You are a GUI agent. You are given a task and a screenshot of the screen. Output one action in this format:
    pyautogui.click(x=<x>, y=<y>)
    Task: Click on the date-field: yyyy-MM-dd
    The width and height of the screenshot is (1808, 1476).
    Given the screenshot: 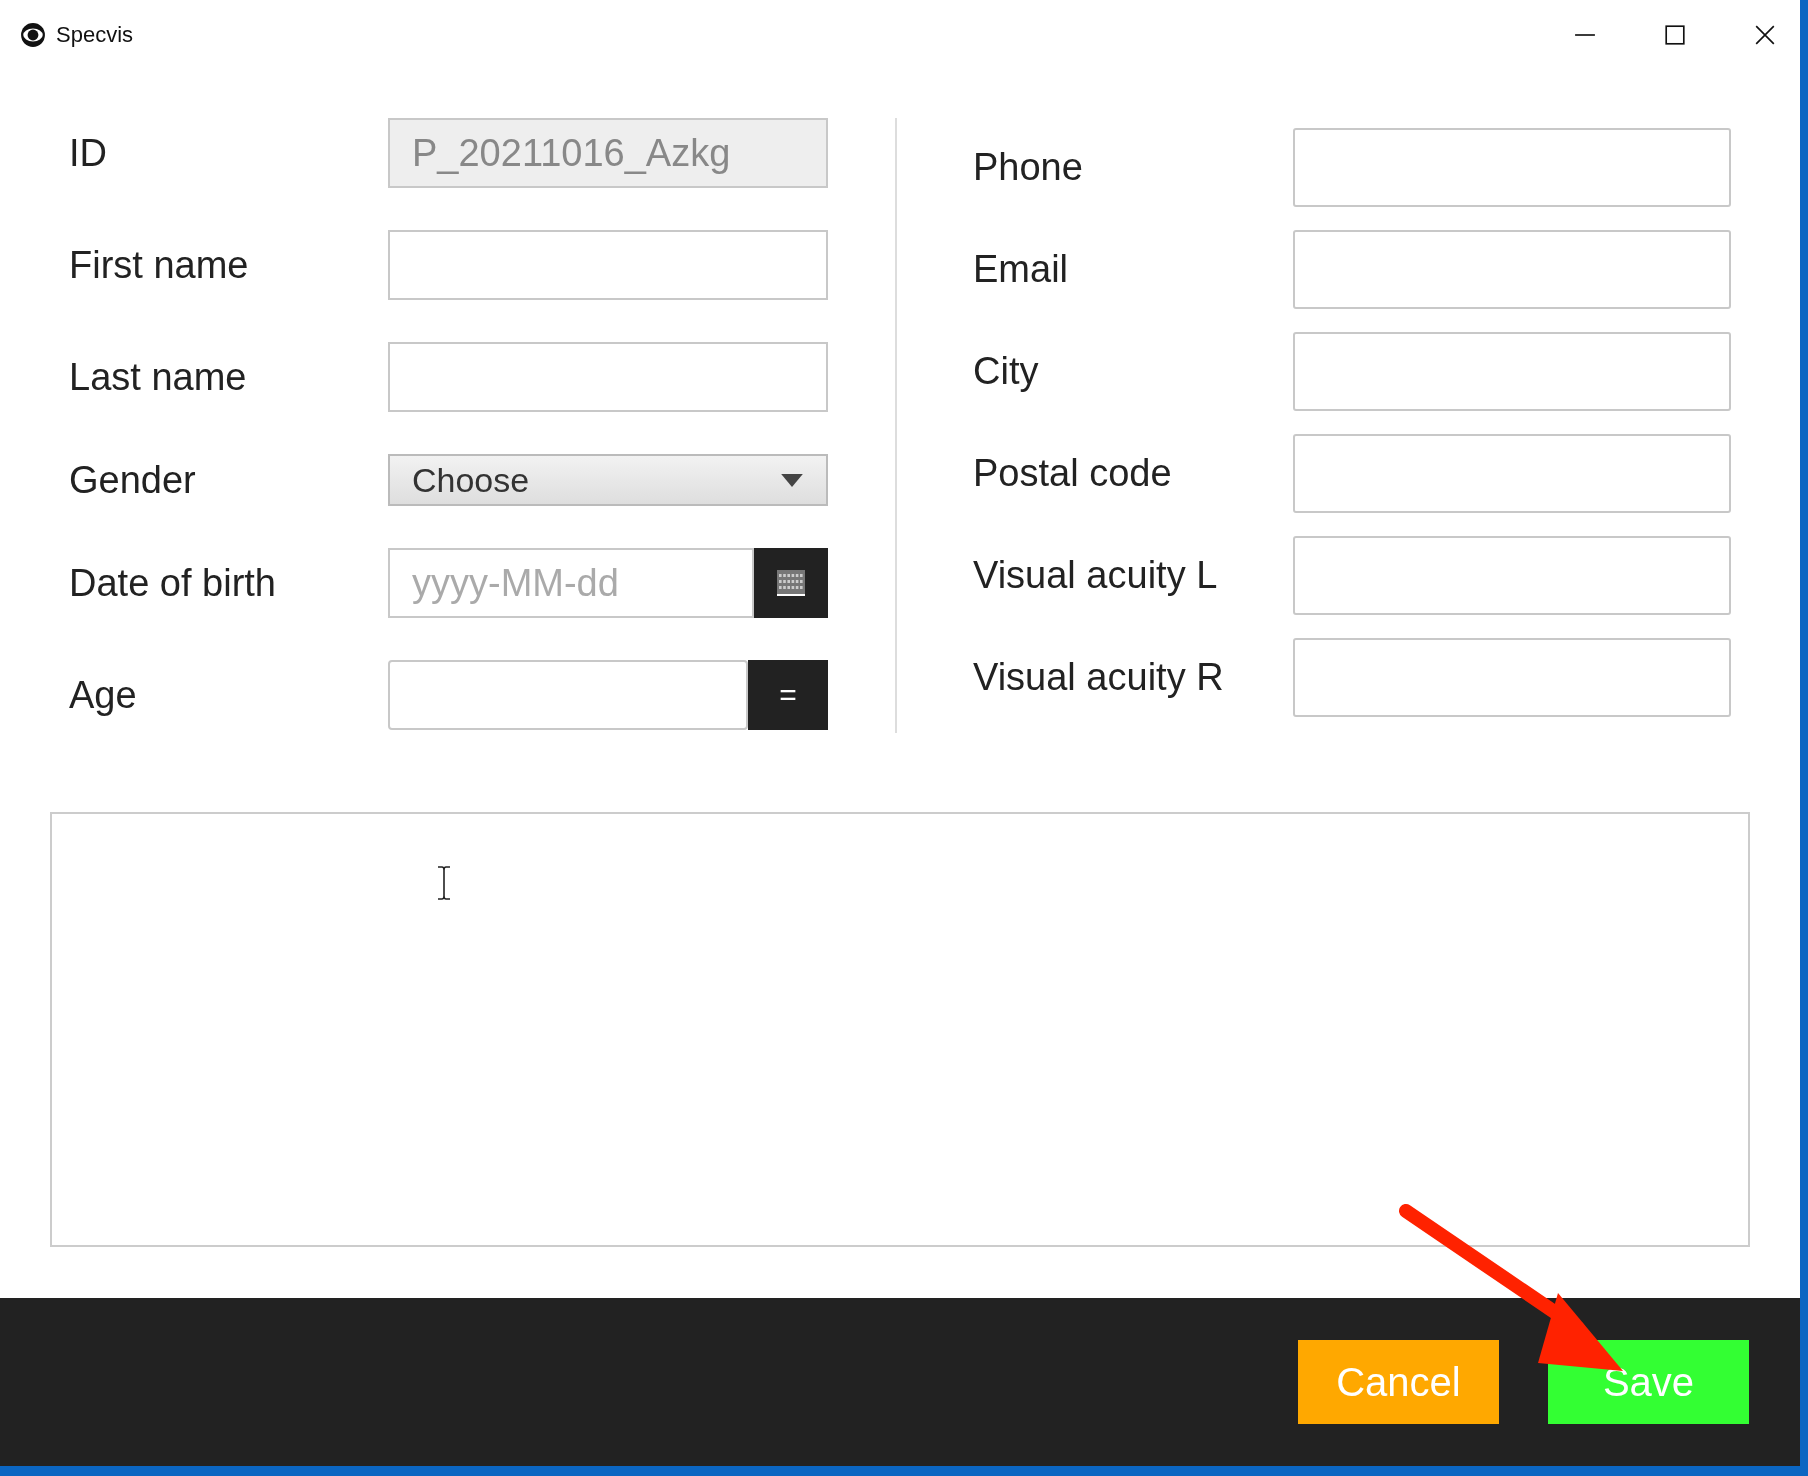 What is the action you would take?
    pyautogui.click(x=571, y=583)
    